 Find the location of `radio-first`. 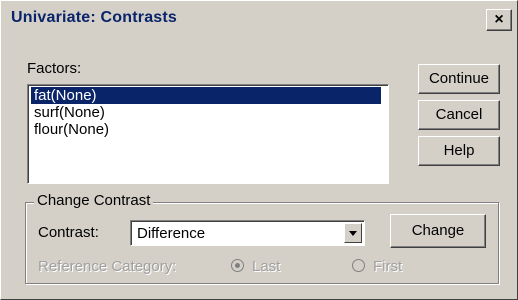

radio-first is located at coordinates (358, 265).